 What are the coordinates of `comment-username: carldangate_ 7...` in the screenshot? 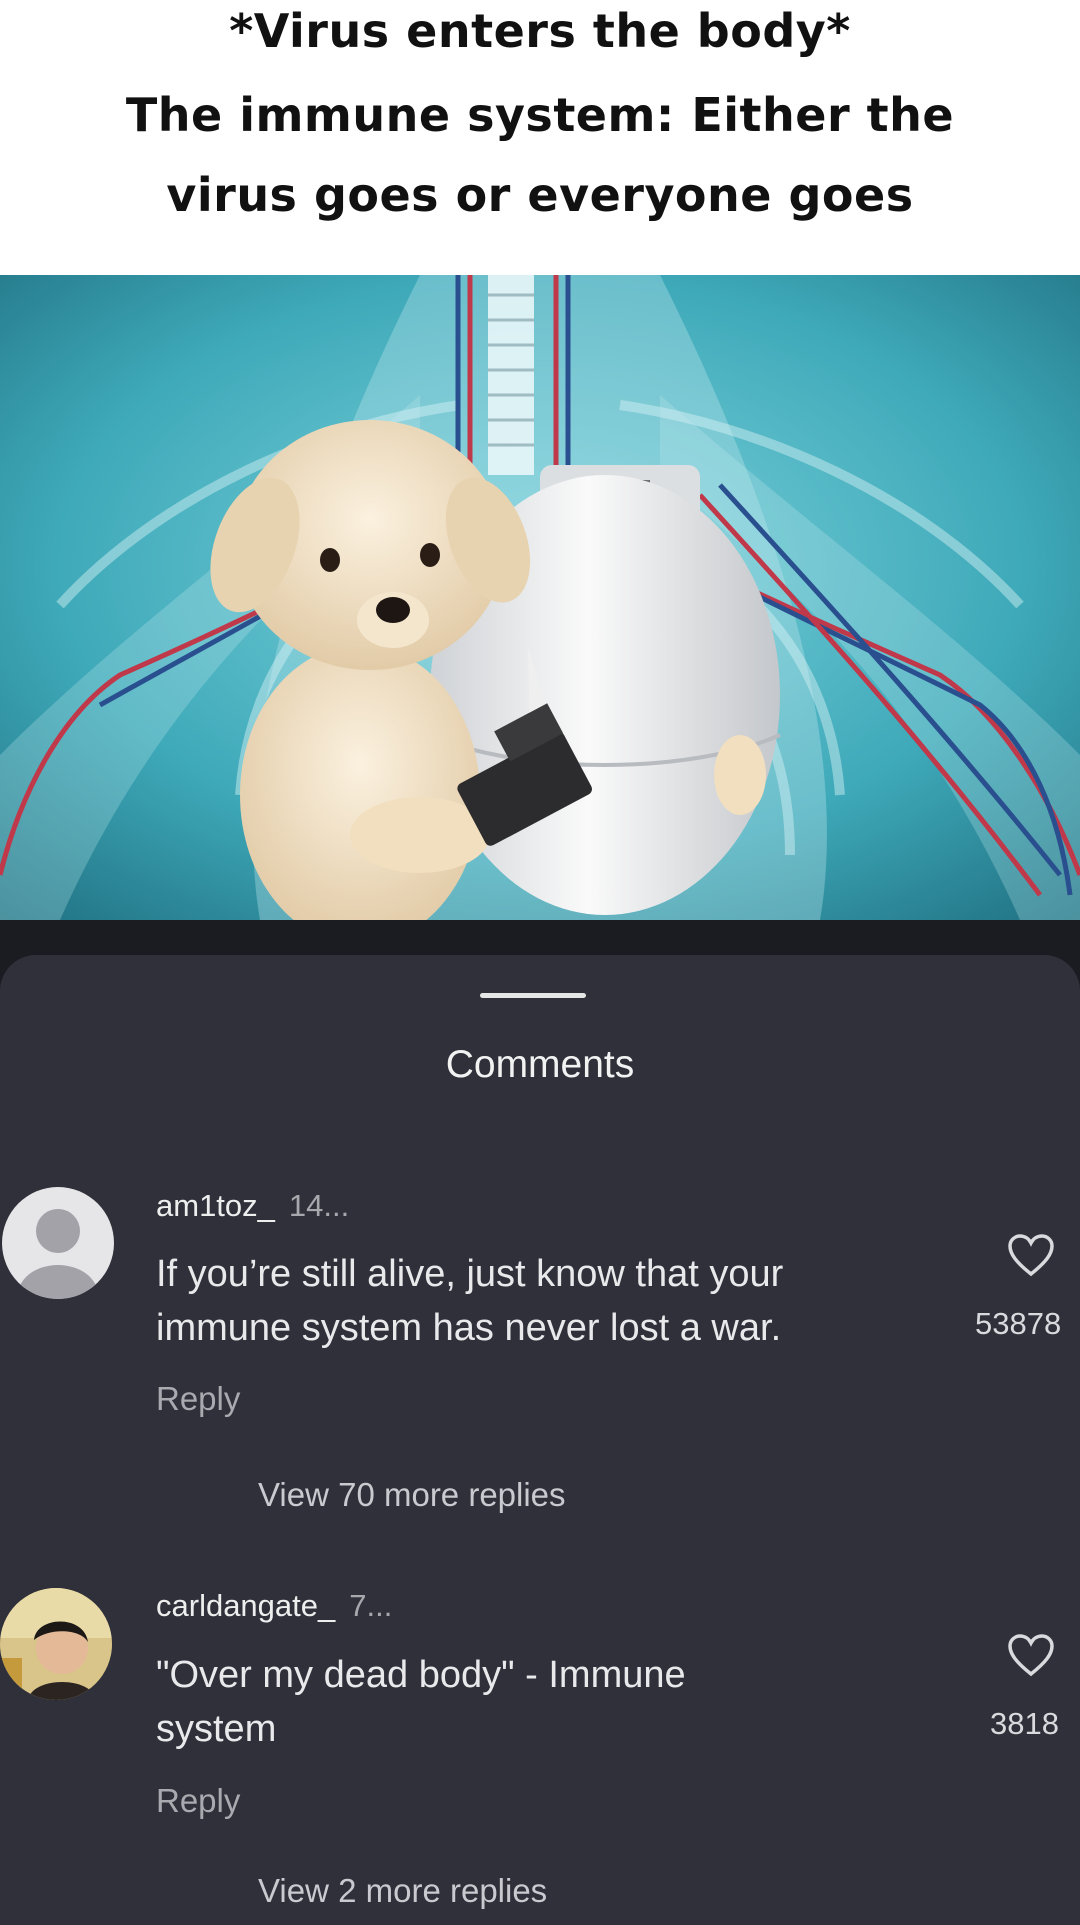 It's located at (274, 1606).